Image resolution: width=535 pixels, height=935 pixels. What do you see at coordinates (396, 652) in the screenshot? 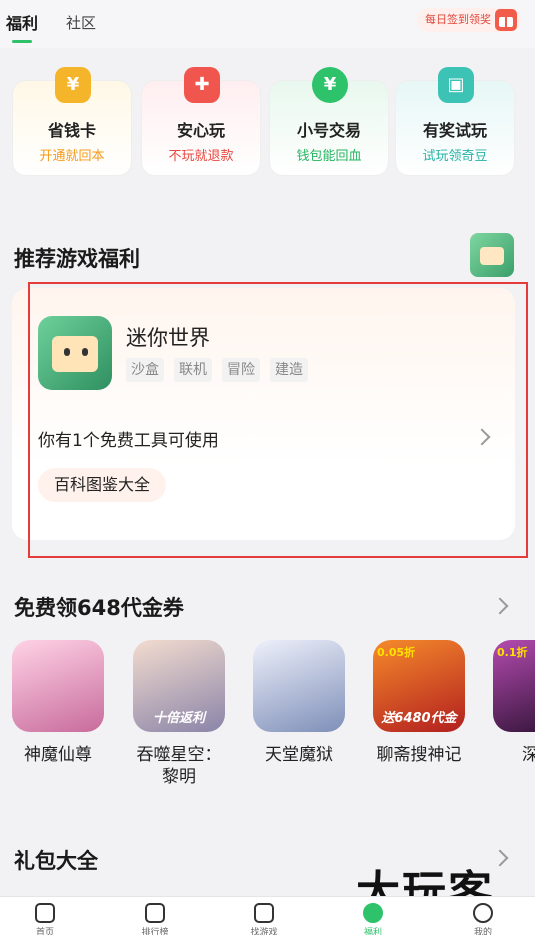
I see `discount-badge: 0.05折` at bounding box center [396, 652].